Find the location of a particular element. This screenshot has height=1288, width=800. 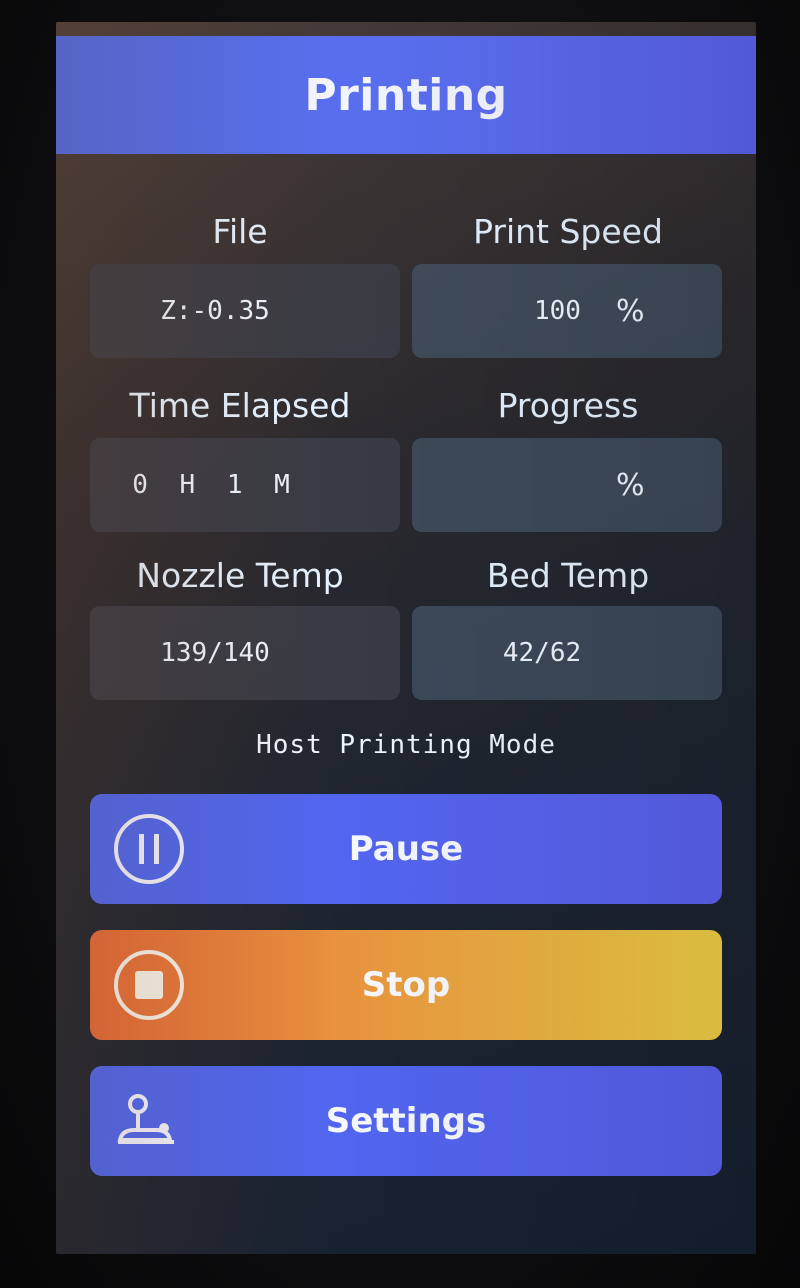

time-elapsed-field: 0 H 1 M is located at coordinates (245, 485).